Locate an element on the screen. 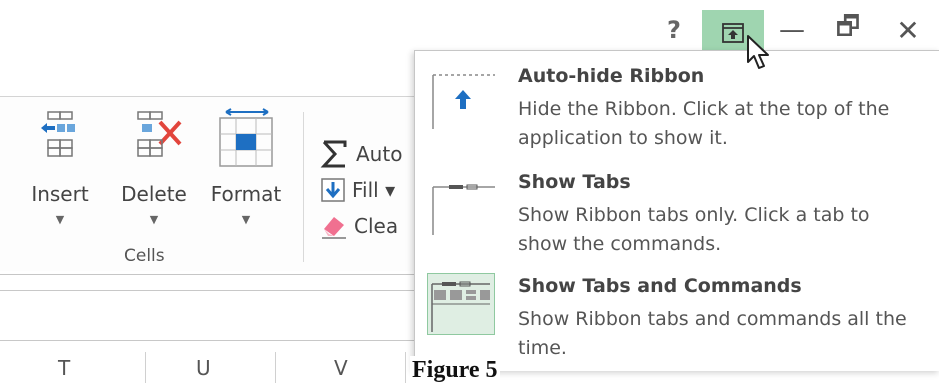 This screenshot has height=384, width=939. clear-button: Clea is located at coordinates (359, 226).